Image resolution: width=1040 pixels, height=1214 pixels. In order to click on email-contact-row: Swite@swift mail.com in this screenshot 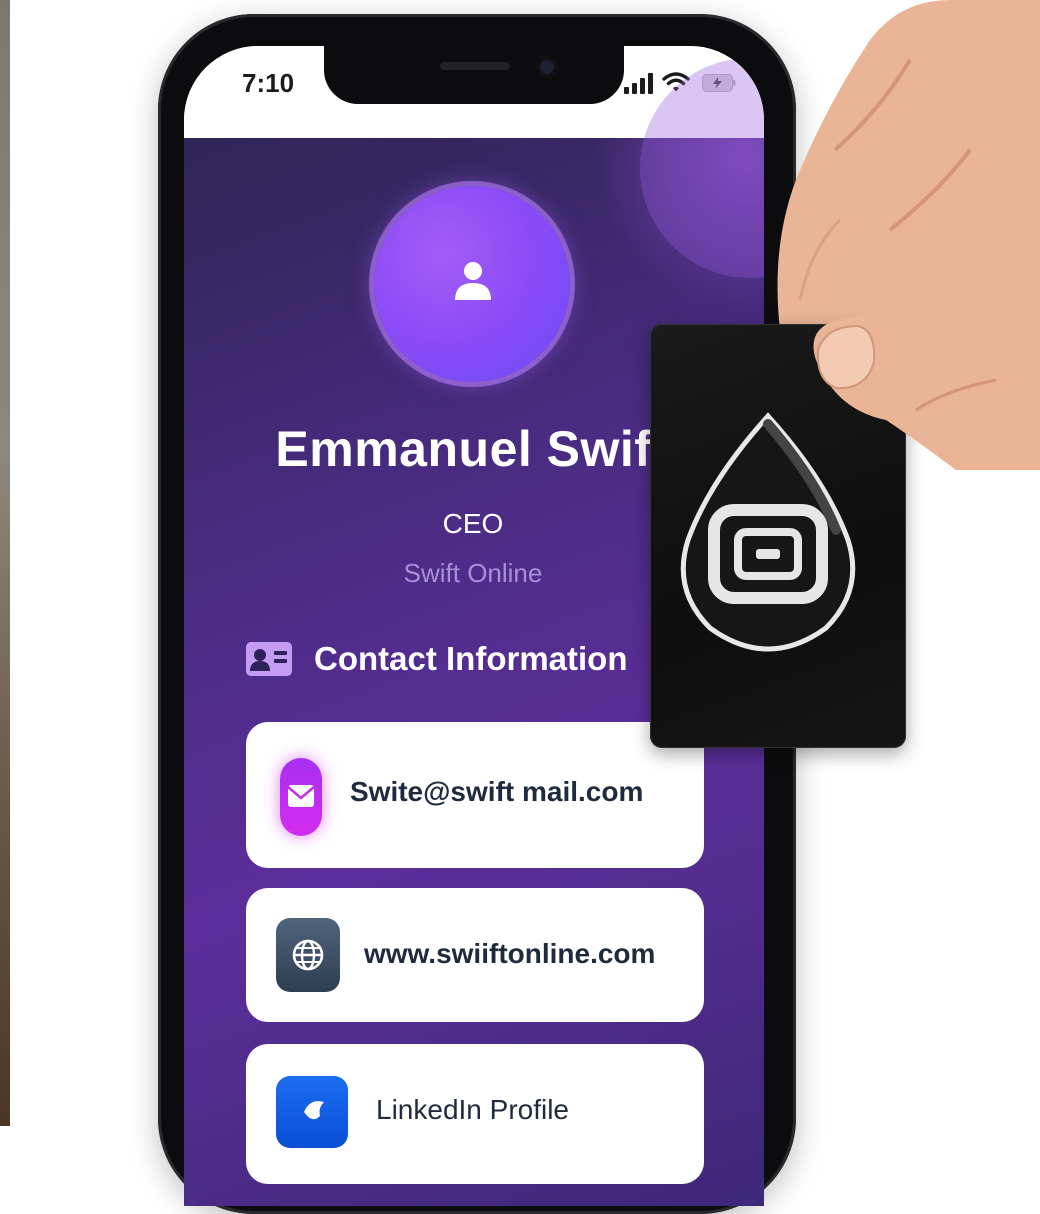, I will do `click(475, 795)`.